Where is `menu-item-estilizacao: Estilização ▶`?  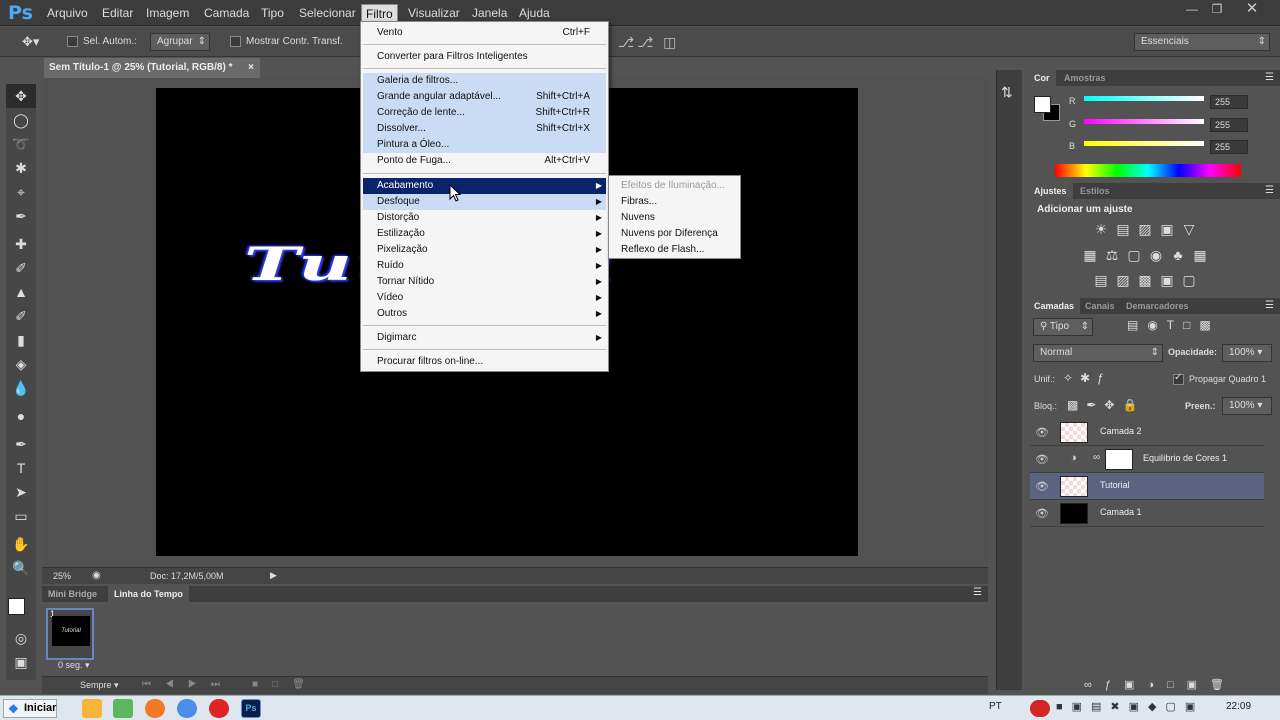 menu-item-estilizacao: Estilização ▶ is located at coordinates (484, 234).